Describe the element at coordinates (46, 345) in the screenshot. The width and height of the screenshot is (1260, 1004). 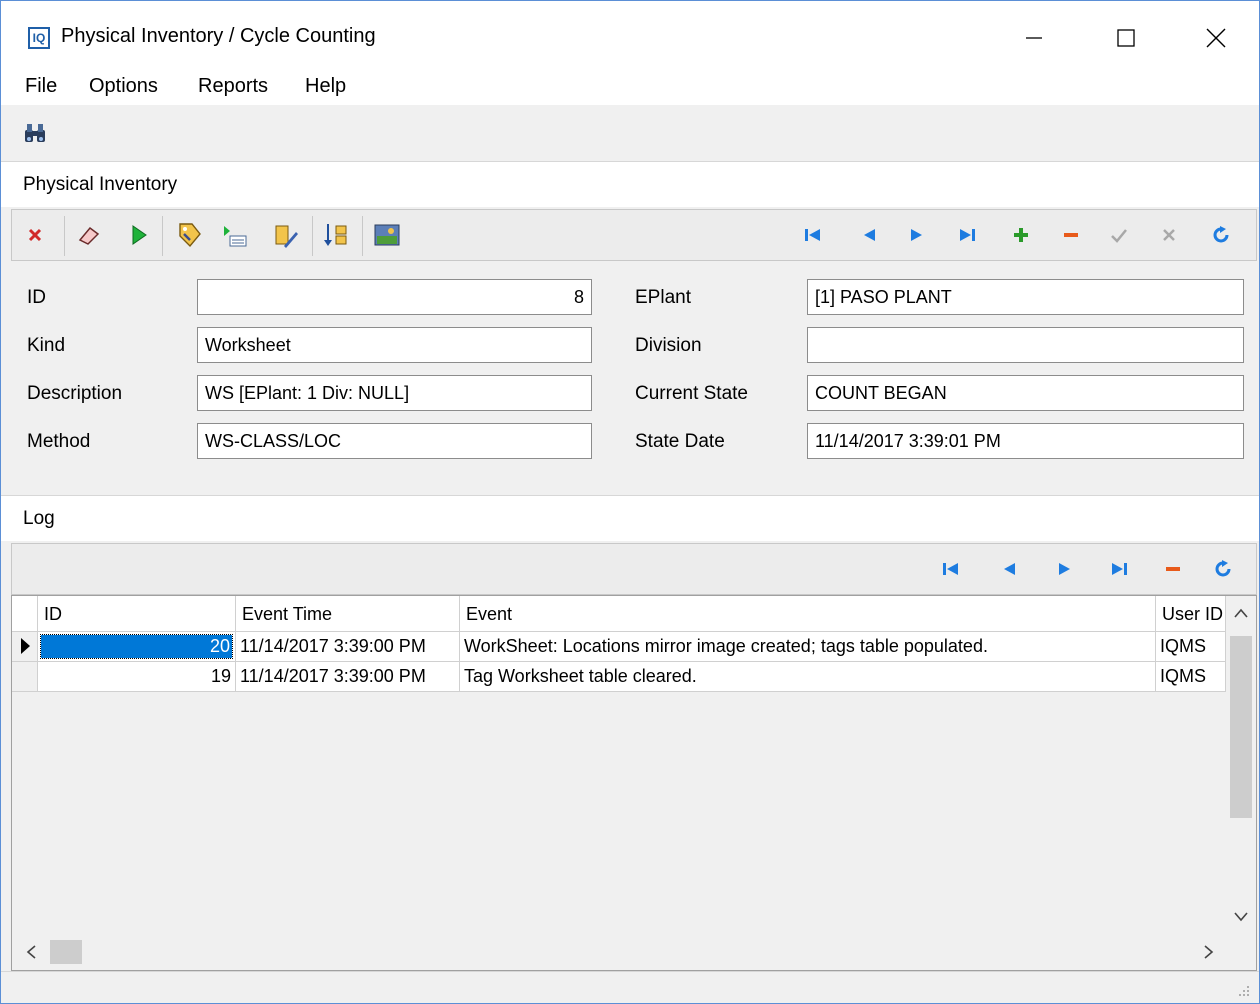
I see `kind-label: Kind` at that location.